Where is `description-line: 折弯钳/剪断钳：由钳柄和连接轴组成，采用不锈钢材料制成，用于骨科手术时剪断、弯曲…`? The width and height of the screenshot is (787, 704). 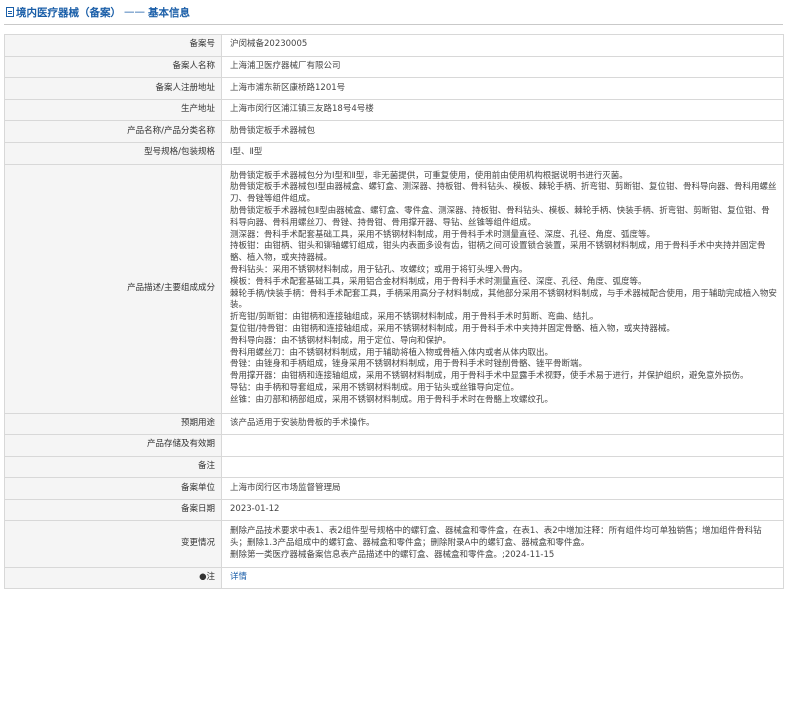 description-line: 折弯钳/剪断钳：由钳柄和连接轴组成，采用不锈钢材料制成，用于骨科手术时剪断、弯曲… is located at coordinates (414, 317).